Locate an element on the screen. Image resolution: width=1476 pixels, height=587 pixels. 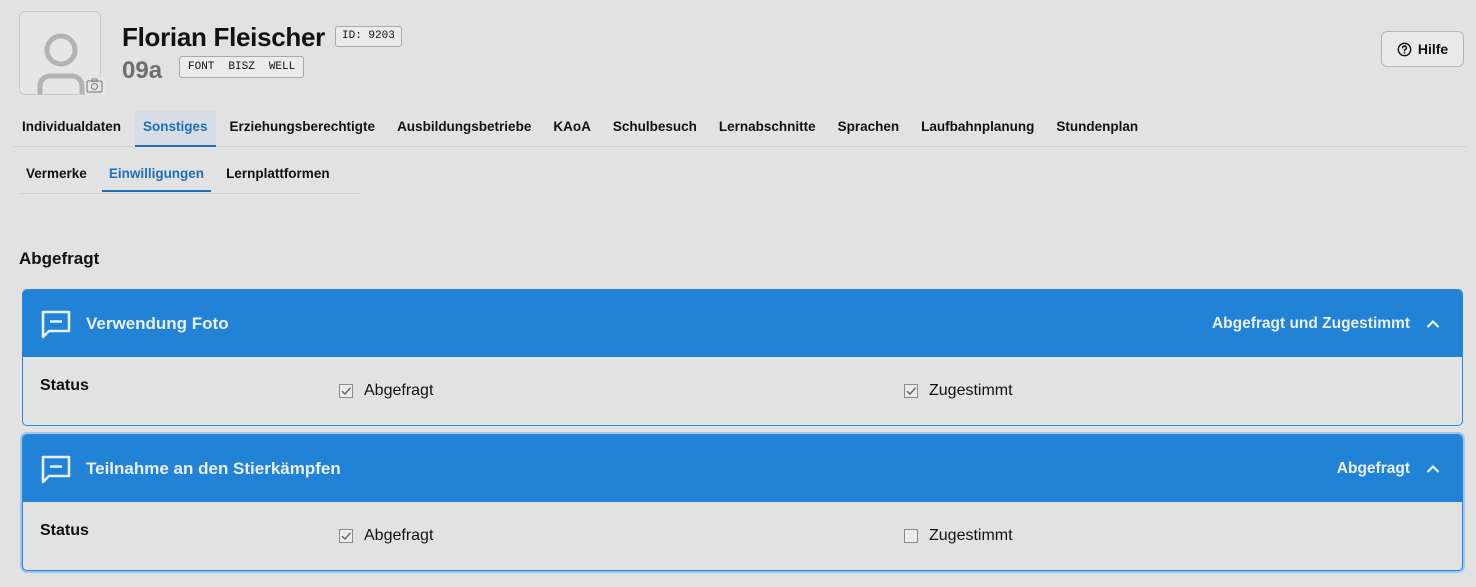
tab-sonstiges: Sonstiges is located at coordinates (175, 129).